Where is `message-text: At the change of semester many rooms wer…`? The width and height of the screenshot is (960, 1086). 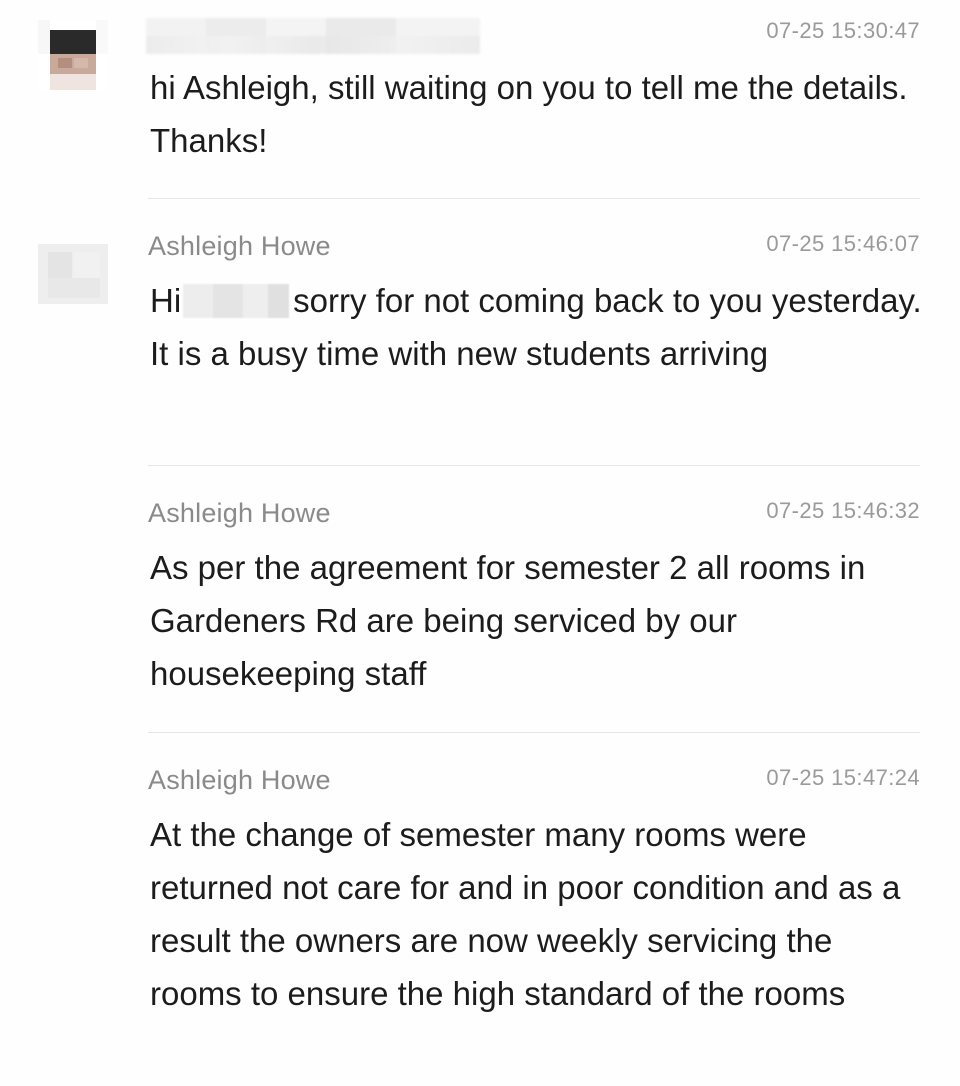
message-text: At the change of semester many rooms wer… is located at coordinates (525, 914).